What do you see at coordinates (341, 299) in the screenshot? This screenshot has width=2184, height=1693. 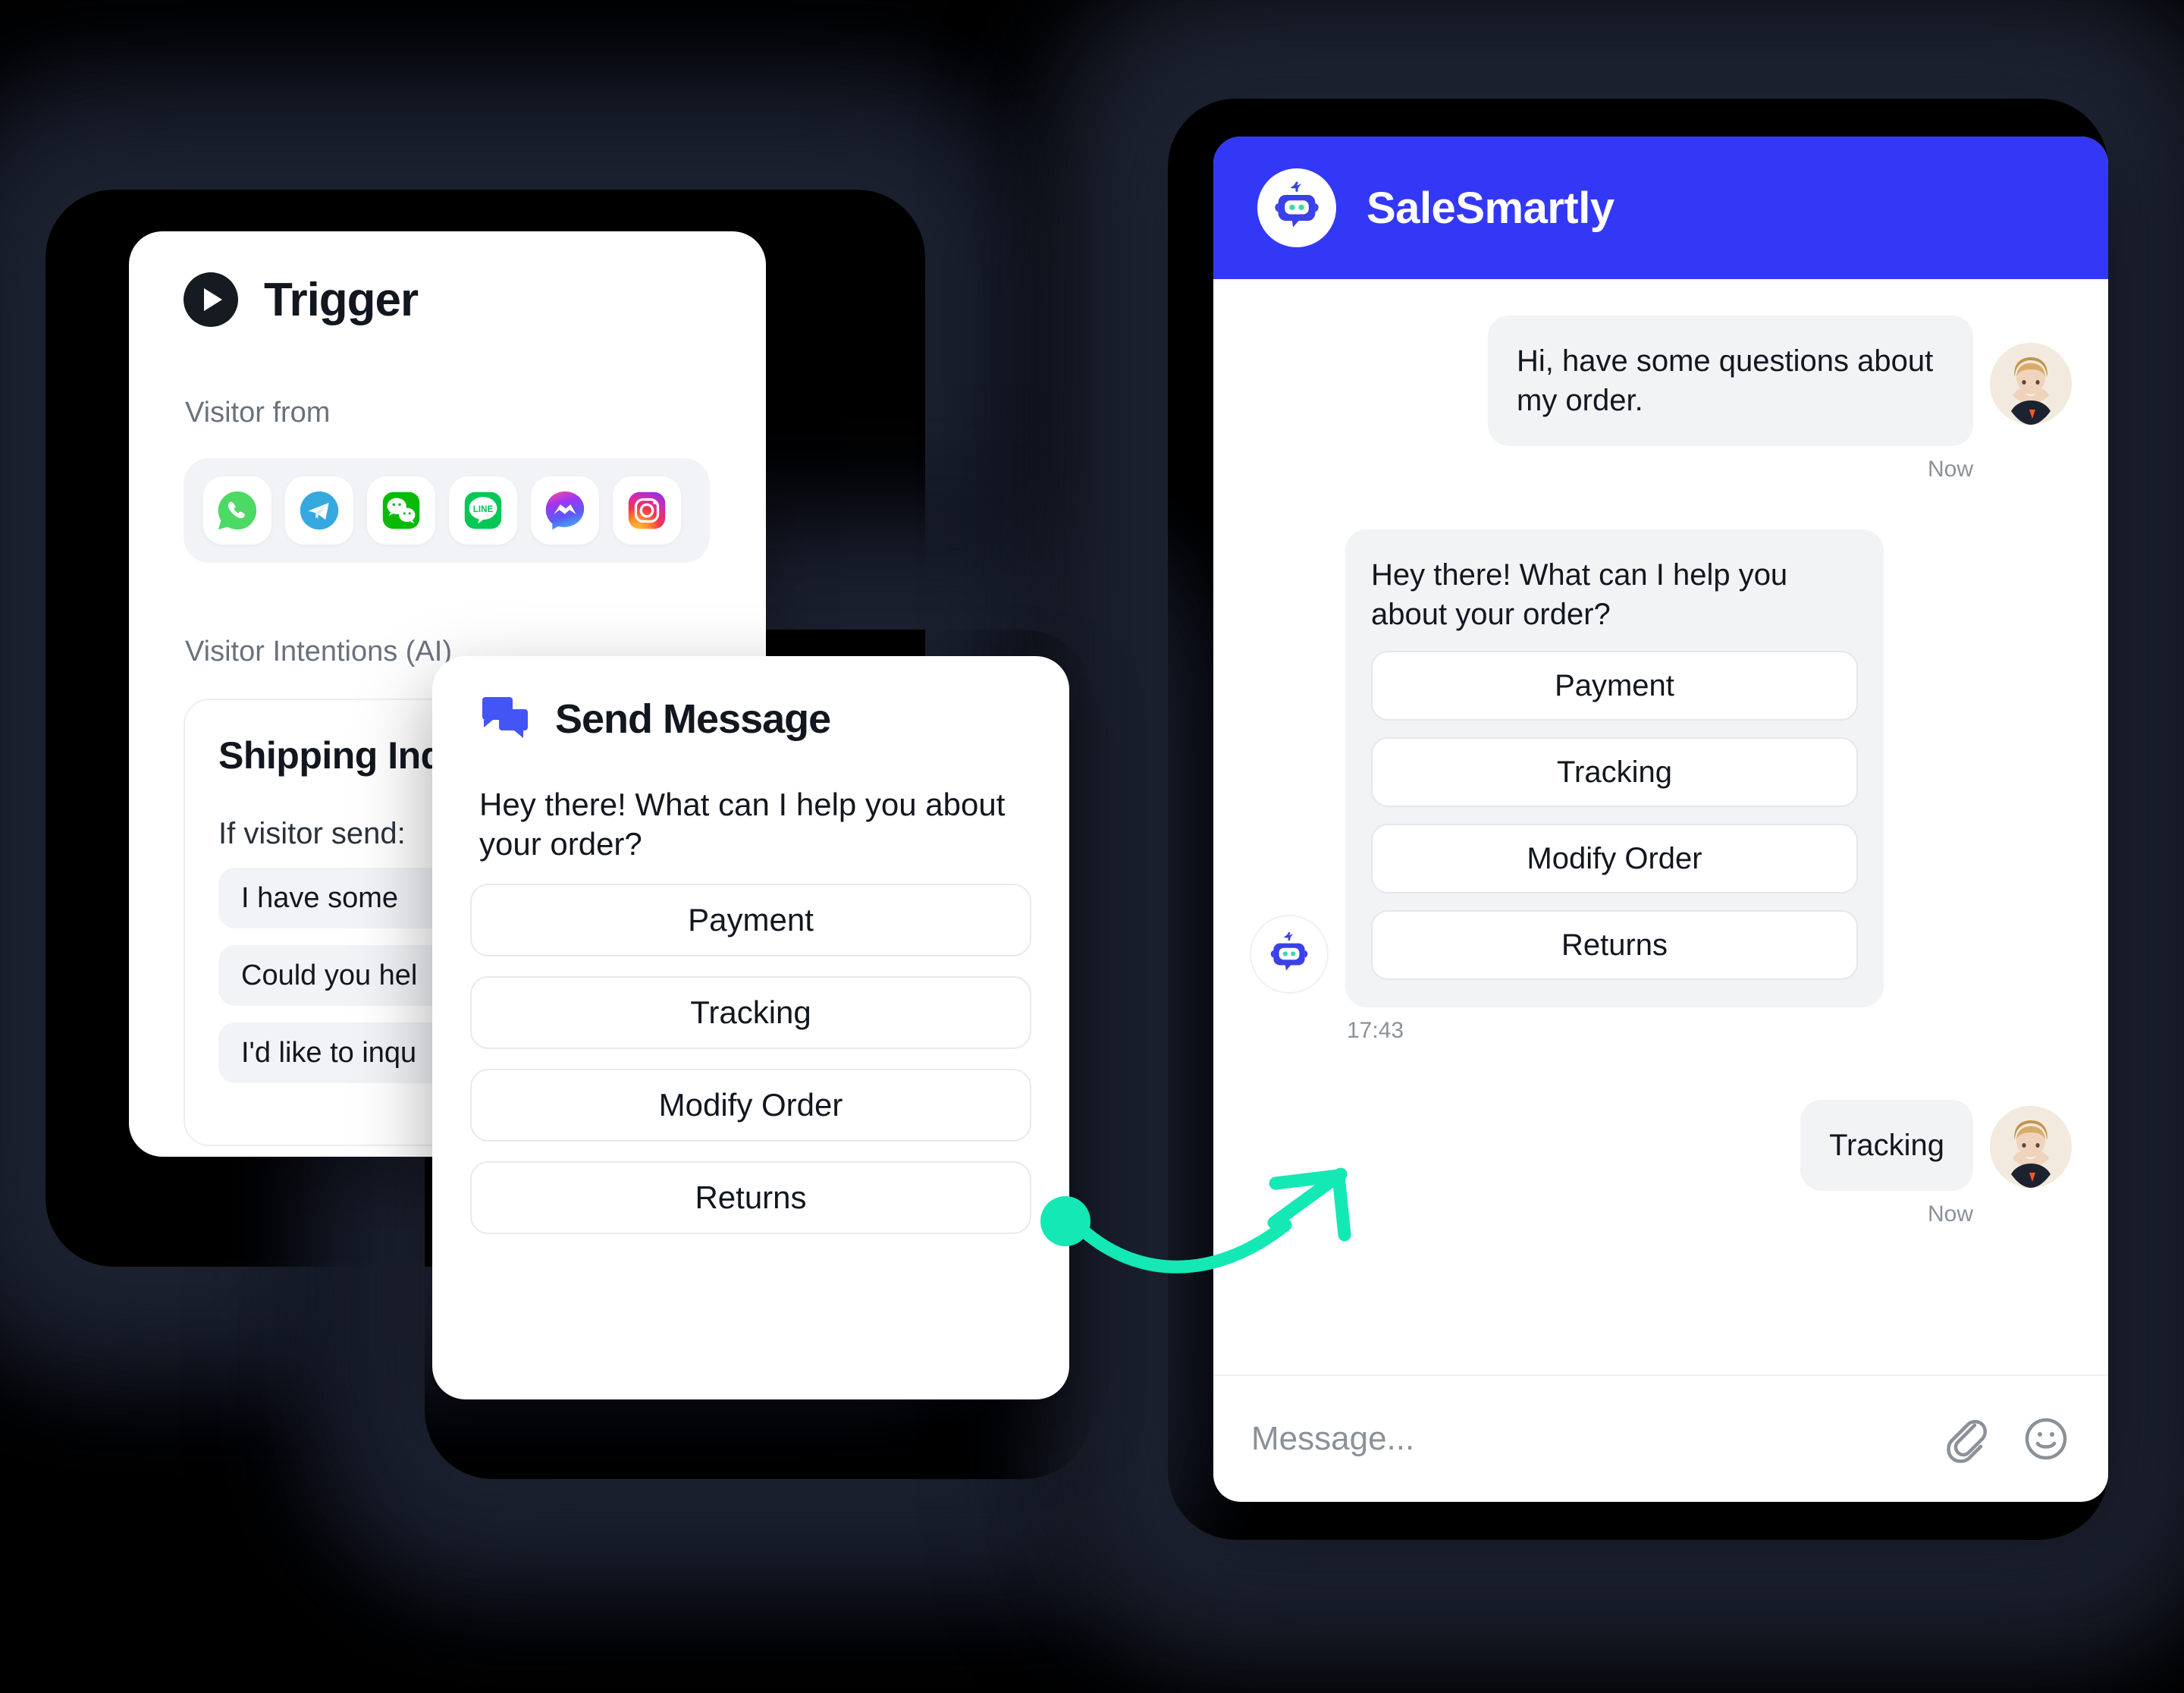 I see `trigger-card-title: Trigger` at bounding box center [341, 299].